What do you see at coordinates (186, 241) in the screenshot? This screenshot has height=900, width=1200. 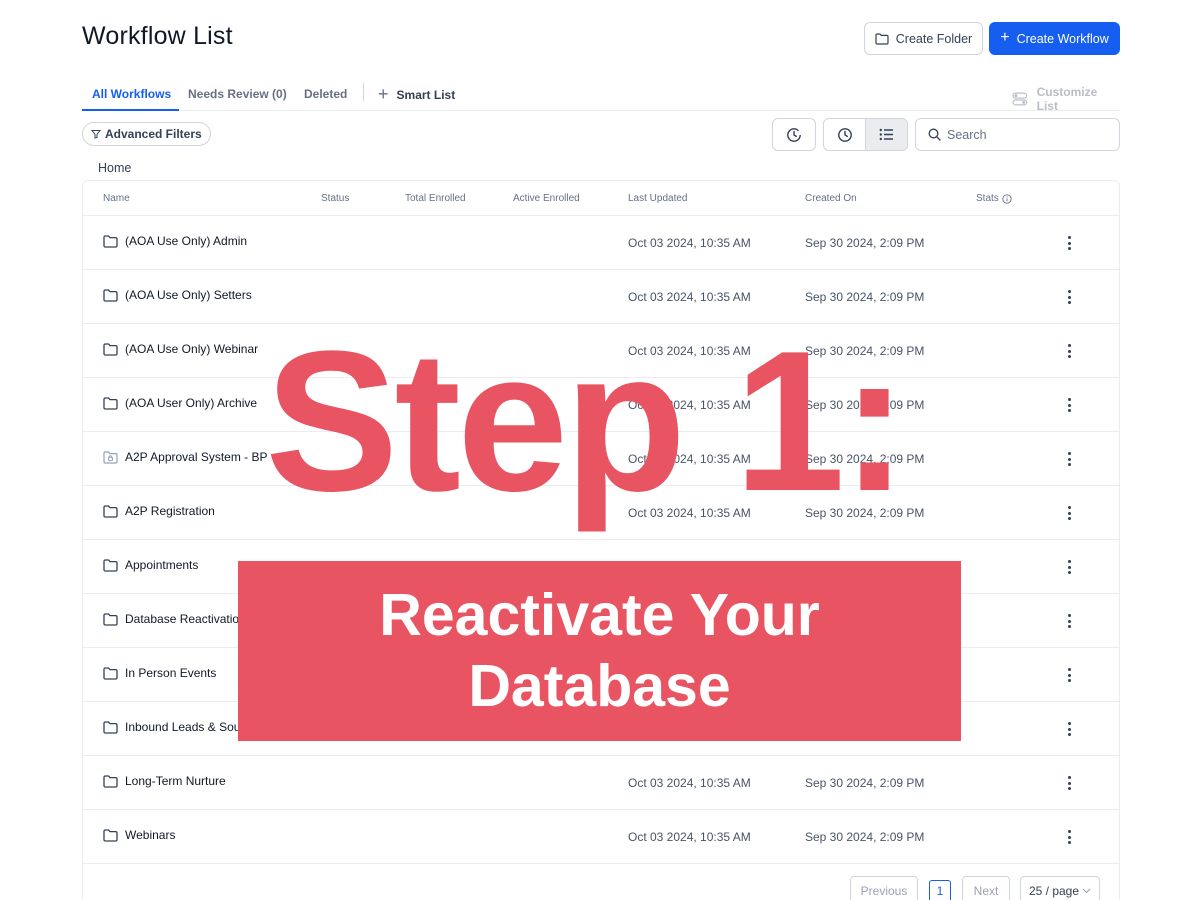 I see `workflow-name: (AOA Use Only) Admin` at bounding box center [186, 241].